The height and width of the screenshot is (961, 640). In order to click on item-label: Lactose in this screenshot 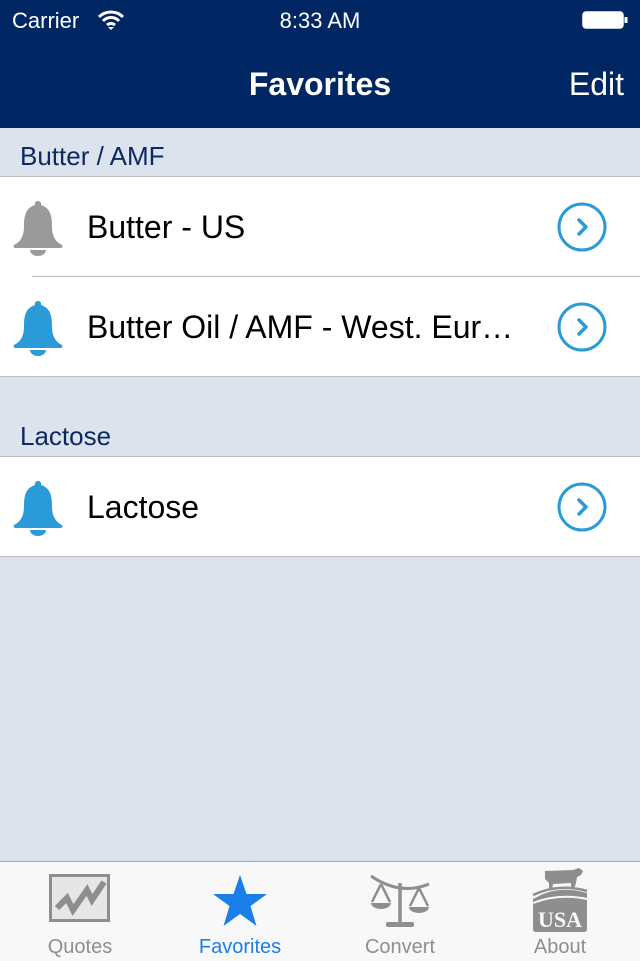, I will do `click(143, 507)`.